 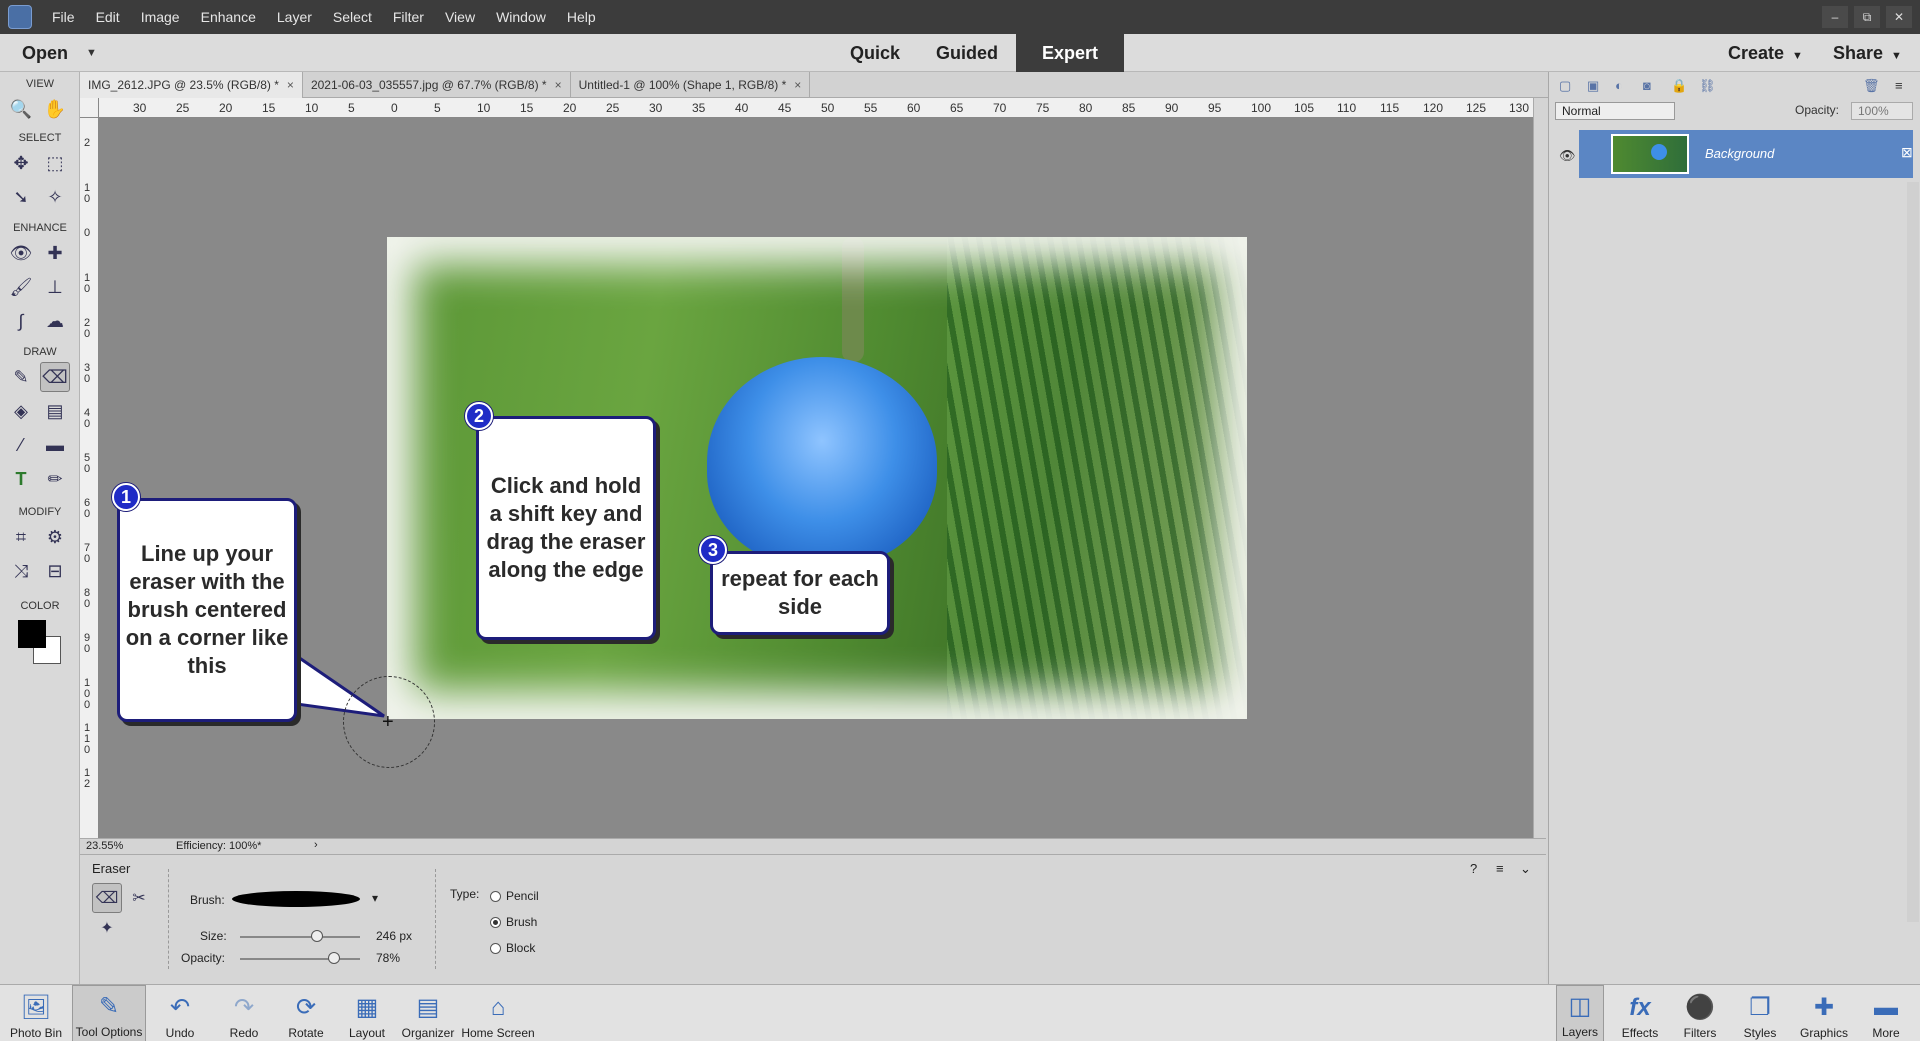 I want to click on blur-tool-icon: ∫, so click(x=21, y=321).